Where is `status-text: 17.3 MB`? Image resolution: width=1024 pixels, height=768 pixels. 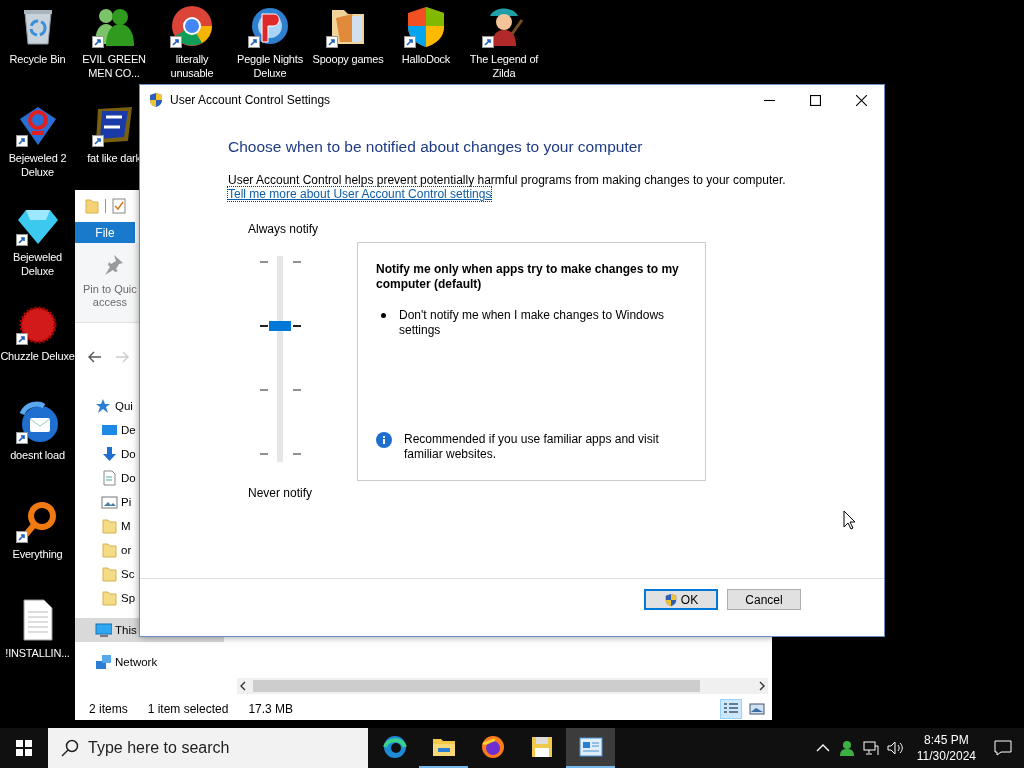
status-text: 17.3 MB is located at coordinates (271, 709).